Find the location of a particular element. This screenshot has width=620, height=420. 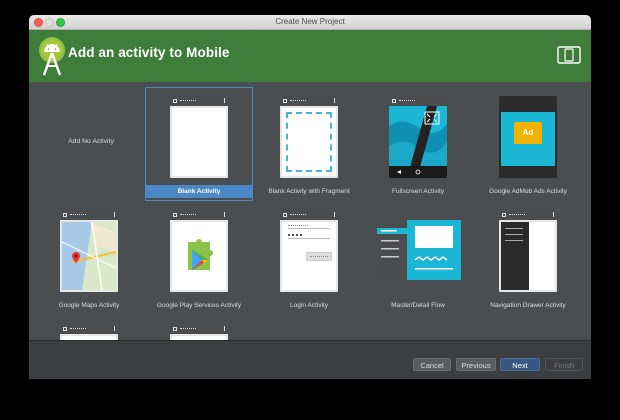

cancel-button: Cancel is located at coordinates (432, 364).